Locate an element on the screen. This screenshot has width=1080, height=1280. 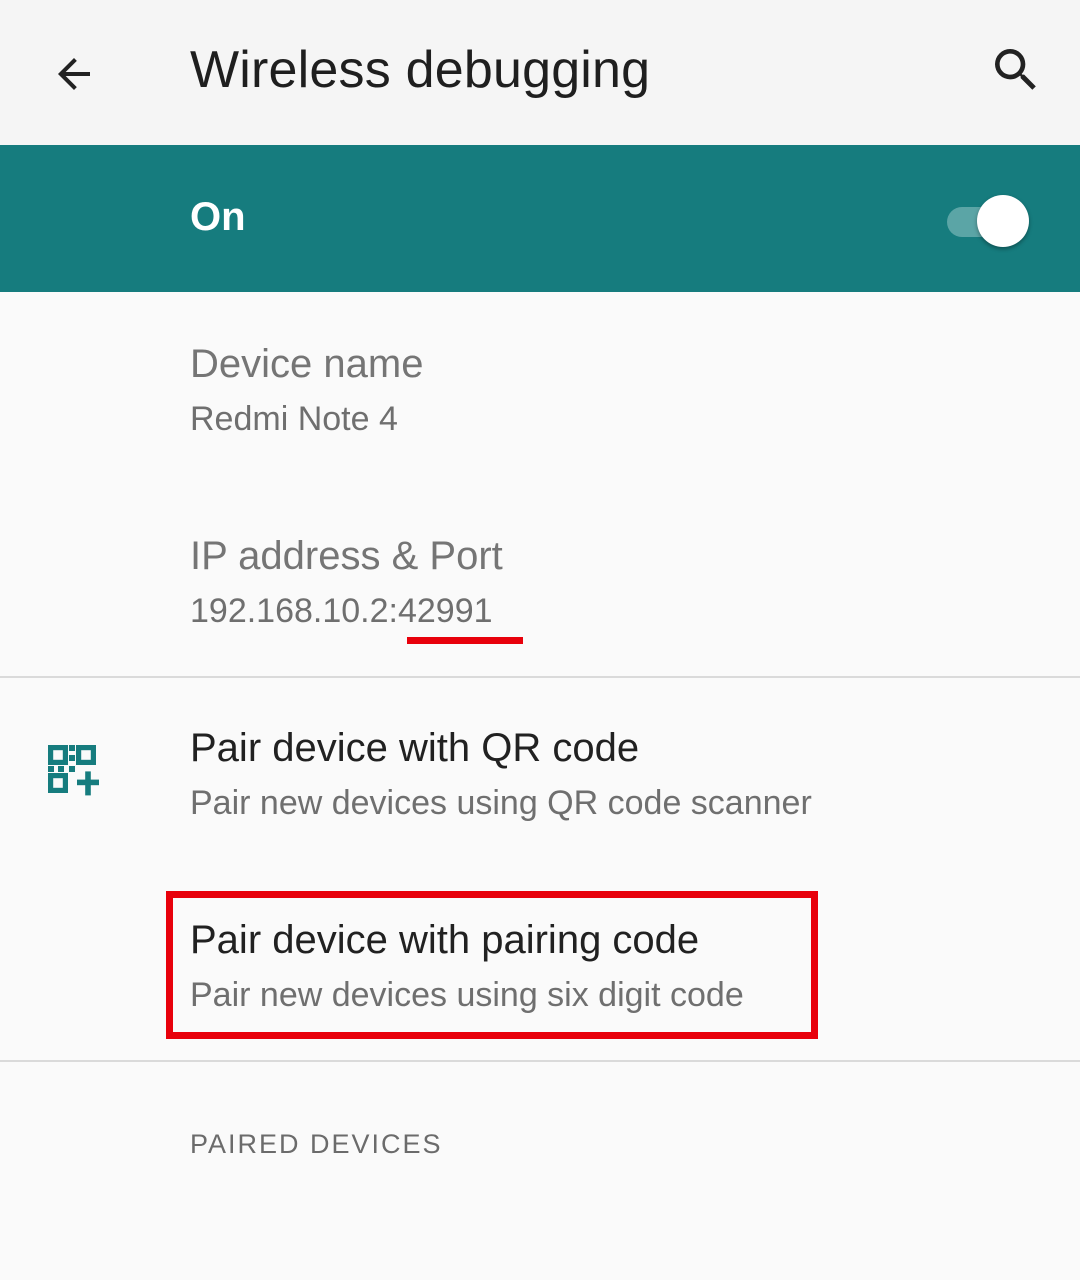
page-title: Wireless debugging is located at coordinates (420, 70).